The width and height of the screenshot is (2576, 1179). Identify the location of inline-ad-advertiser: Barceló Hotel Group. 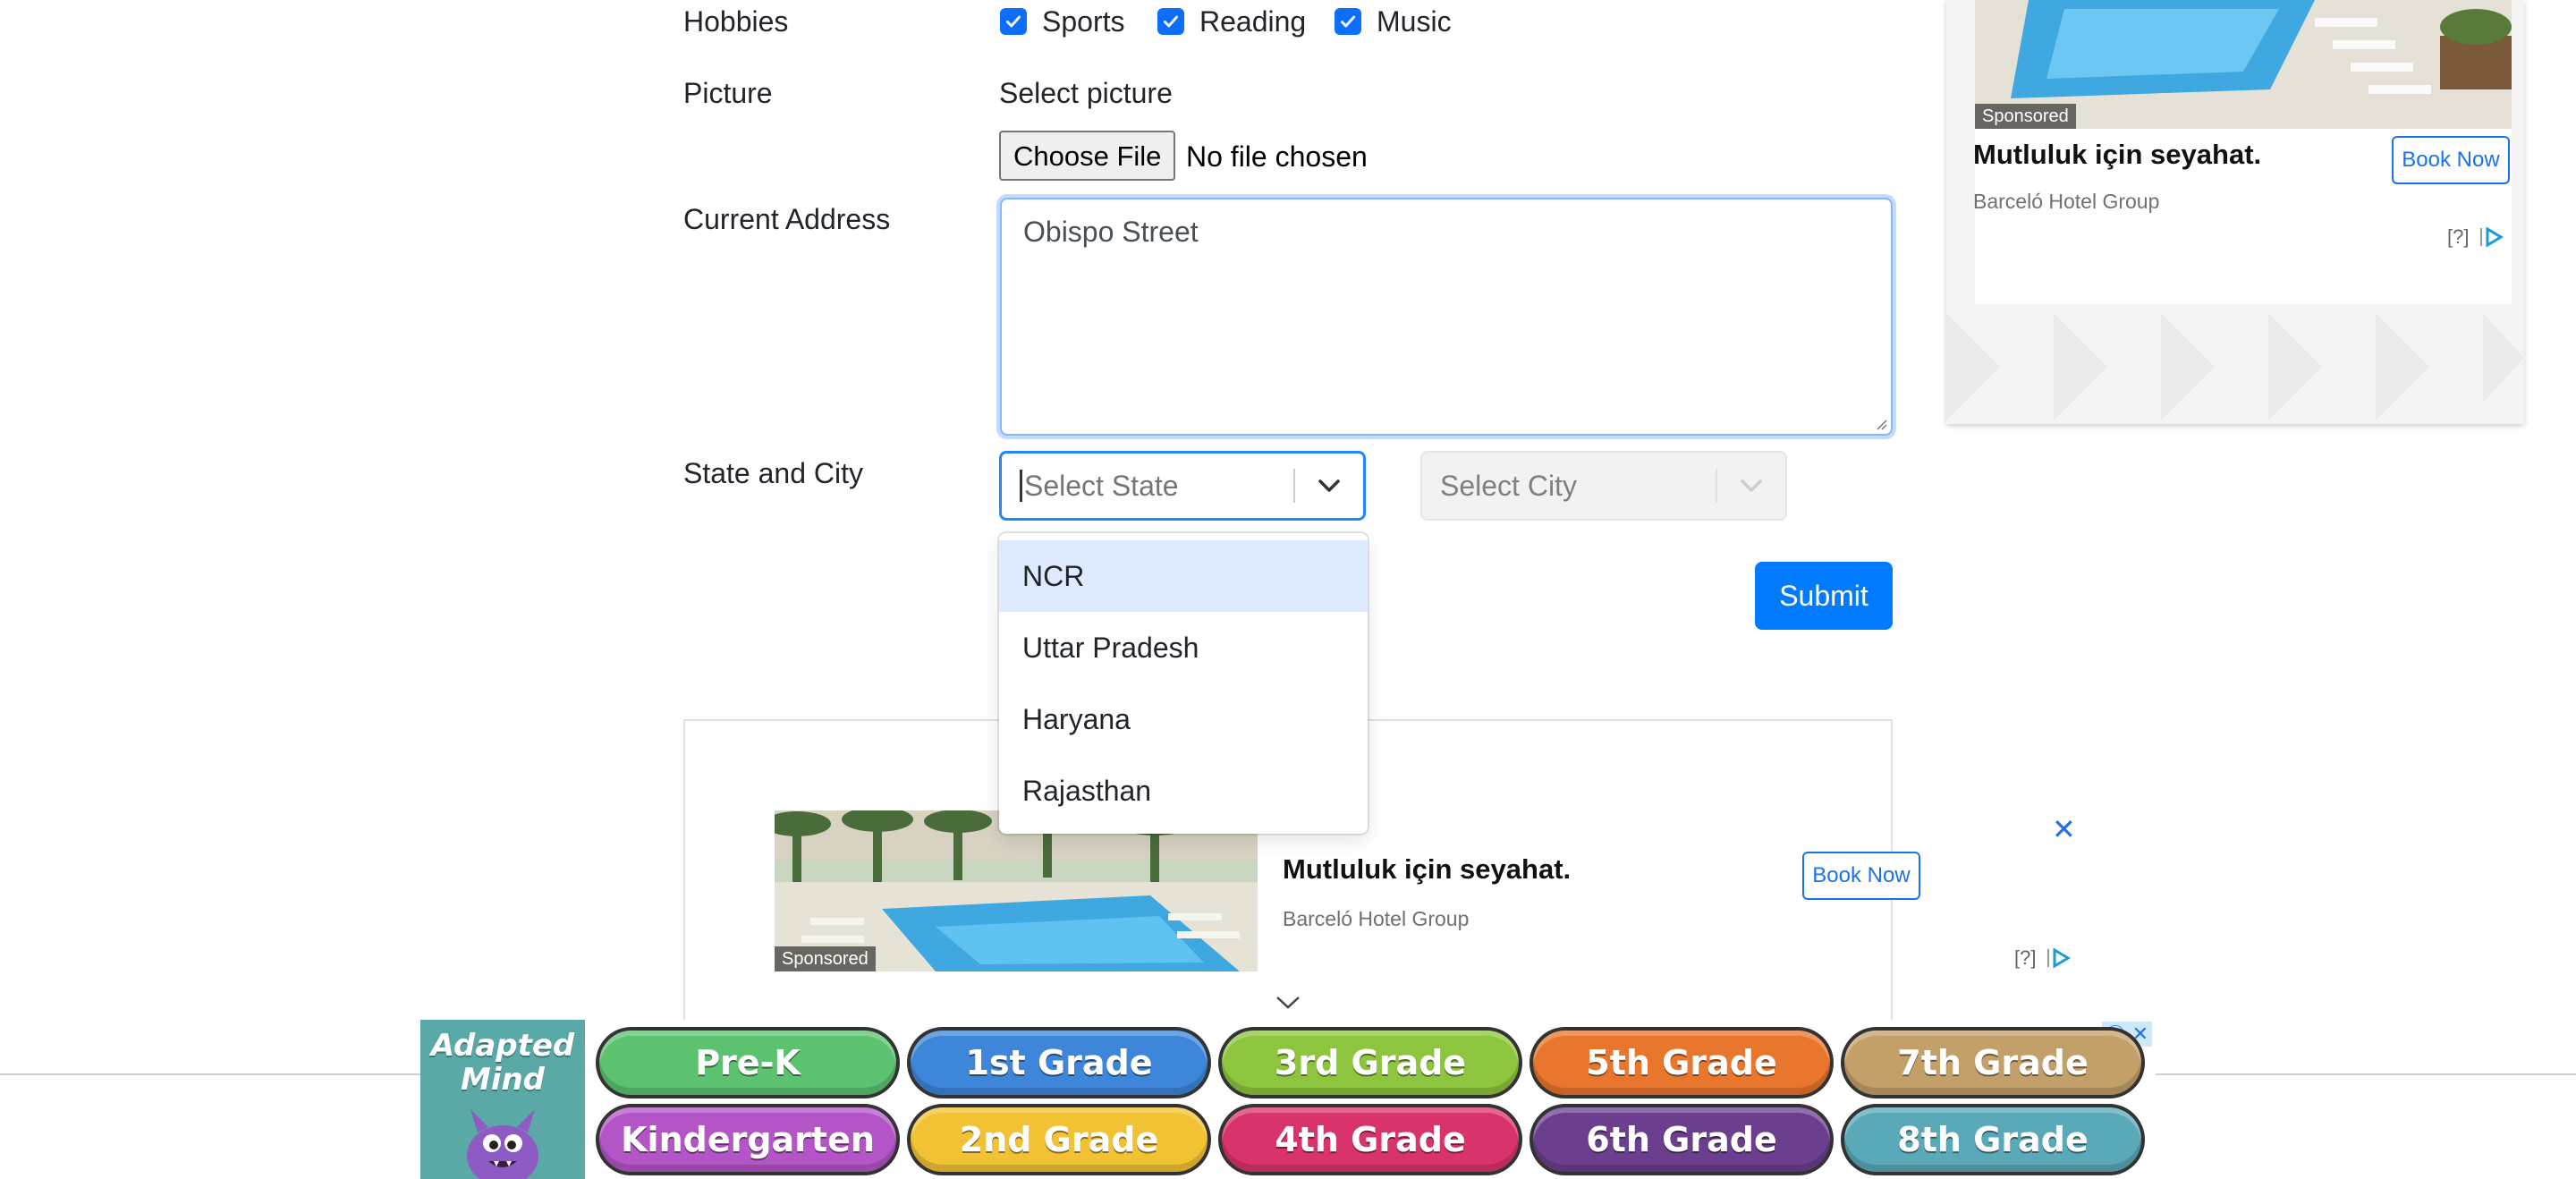
(1376, 919).